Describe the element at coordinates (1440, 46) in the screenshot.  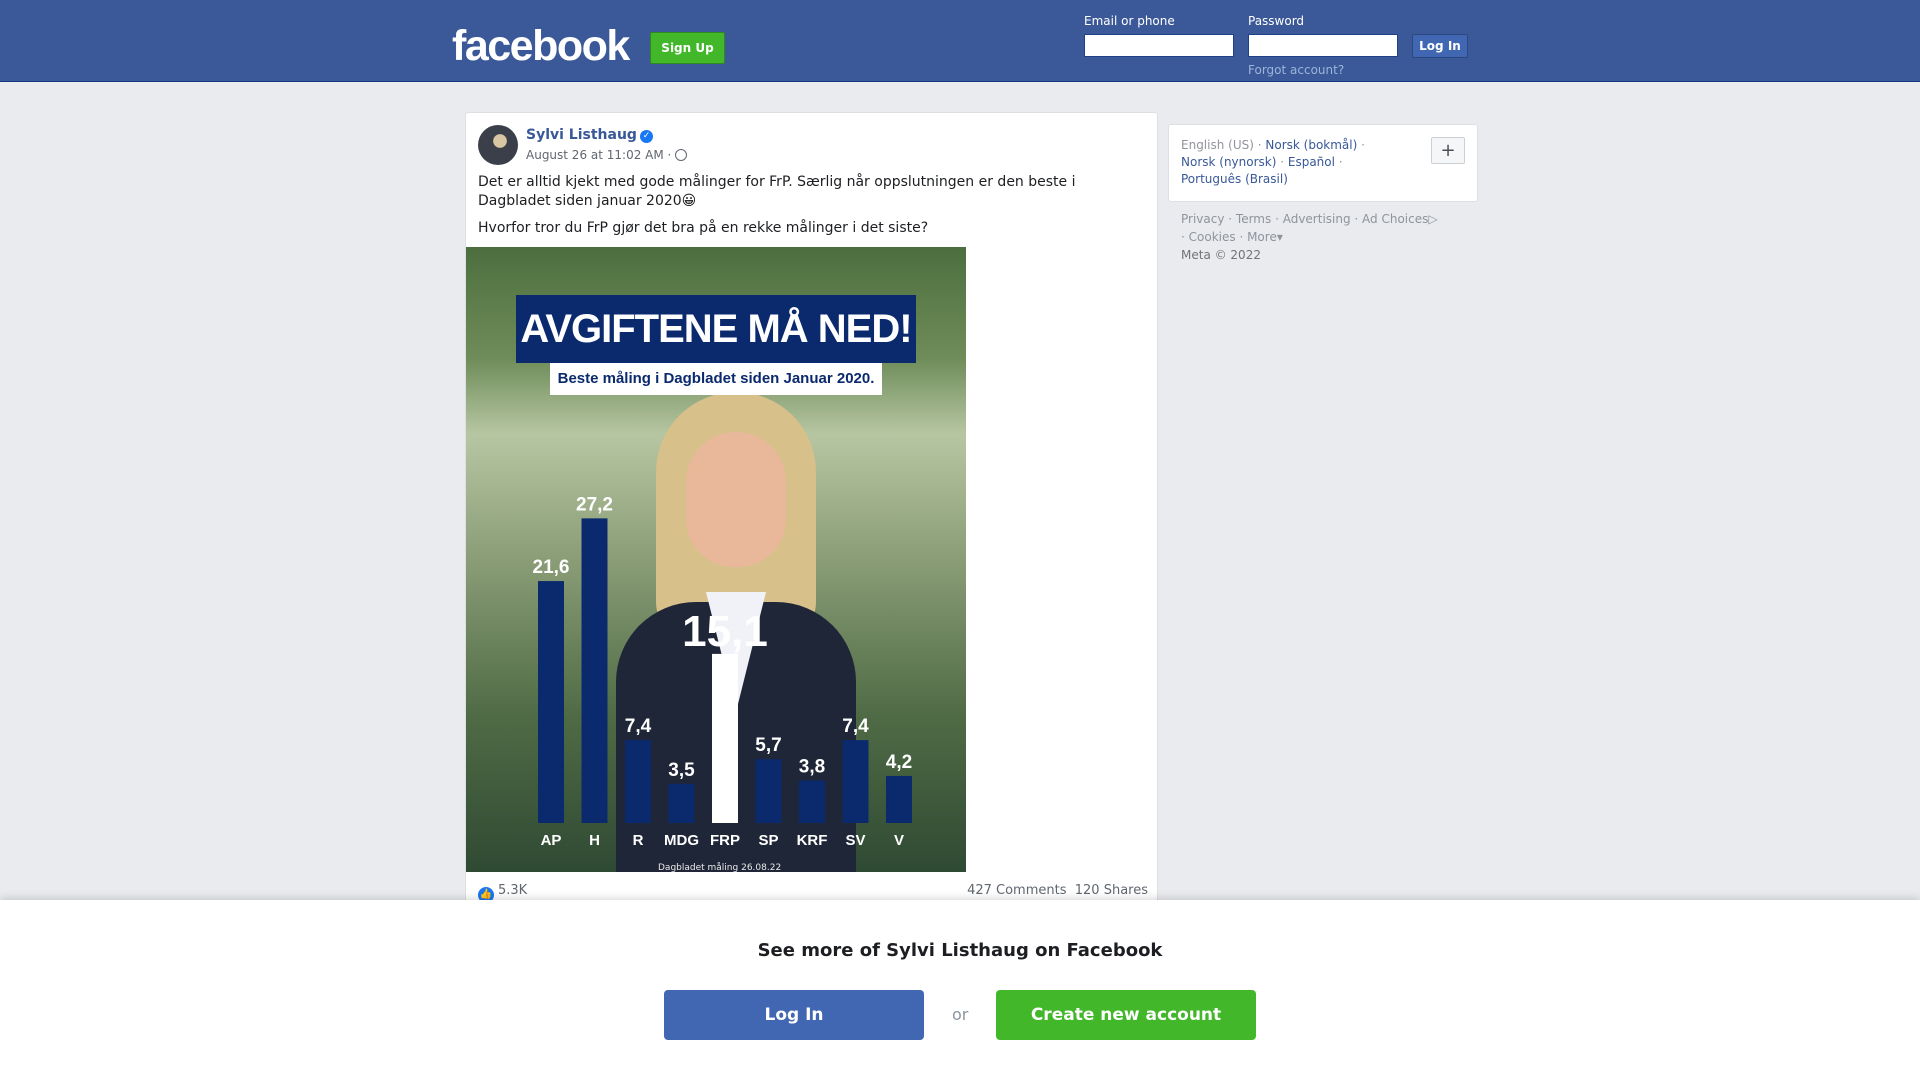
I see `header-login-button: Log In` at that location.